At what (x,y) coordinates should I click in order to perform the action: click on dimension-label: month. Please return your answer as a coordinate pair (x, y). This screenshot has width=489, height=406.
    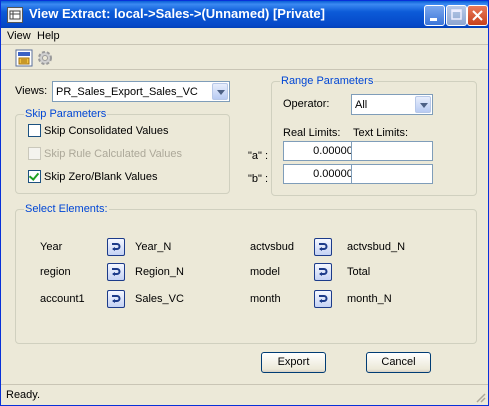
    Looking at the image, I should click on (265, 299).